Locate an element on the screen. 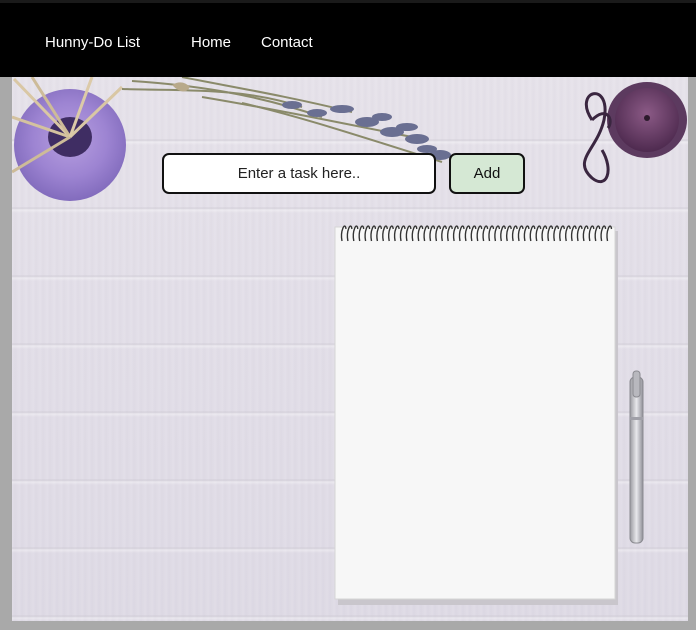 The width and height of the screenshot is (696, 630). nav-link-home: Home is located at coordinates (211, 43).